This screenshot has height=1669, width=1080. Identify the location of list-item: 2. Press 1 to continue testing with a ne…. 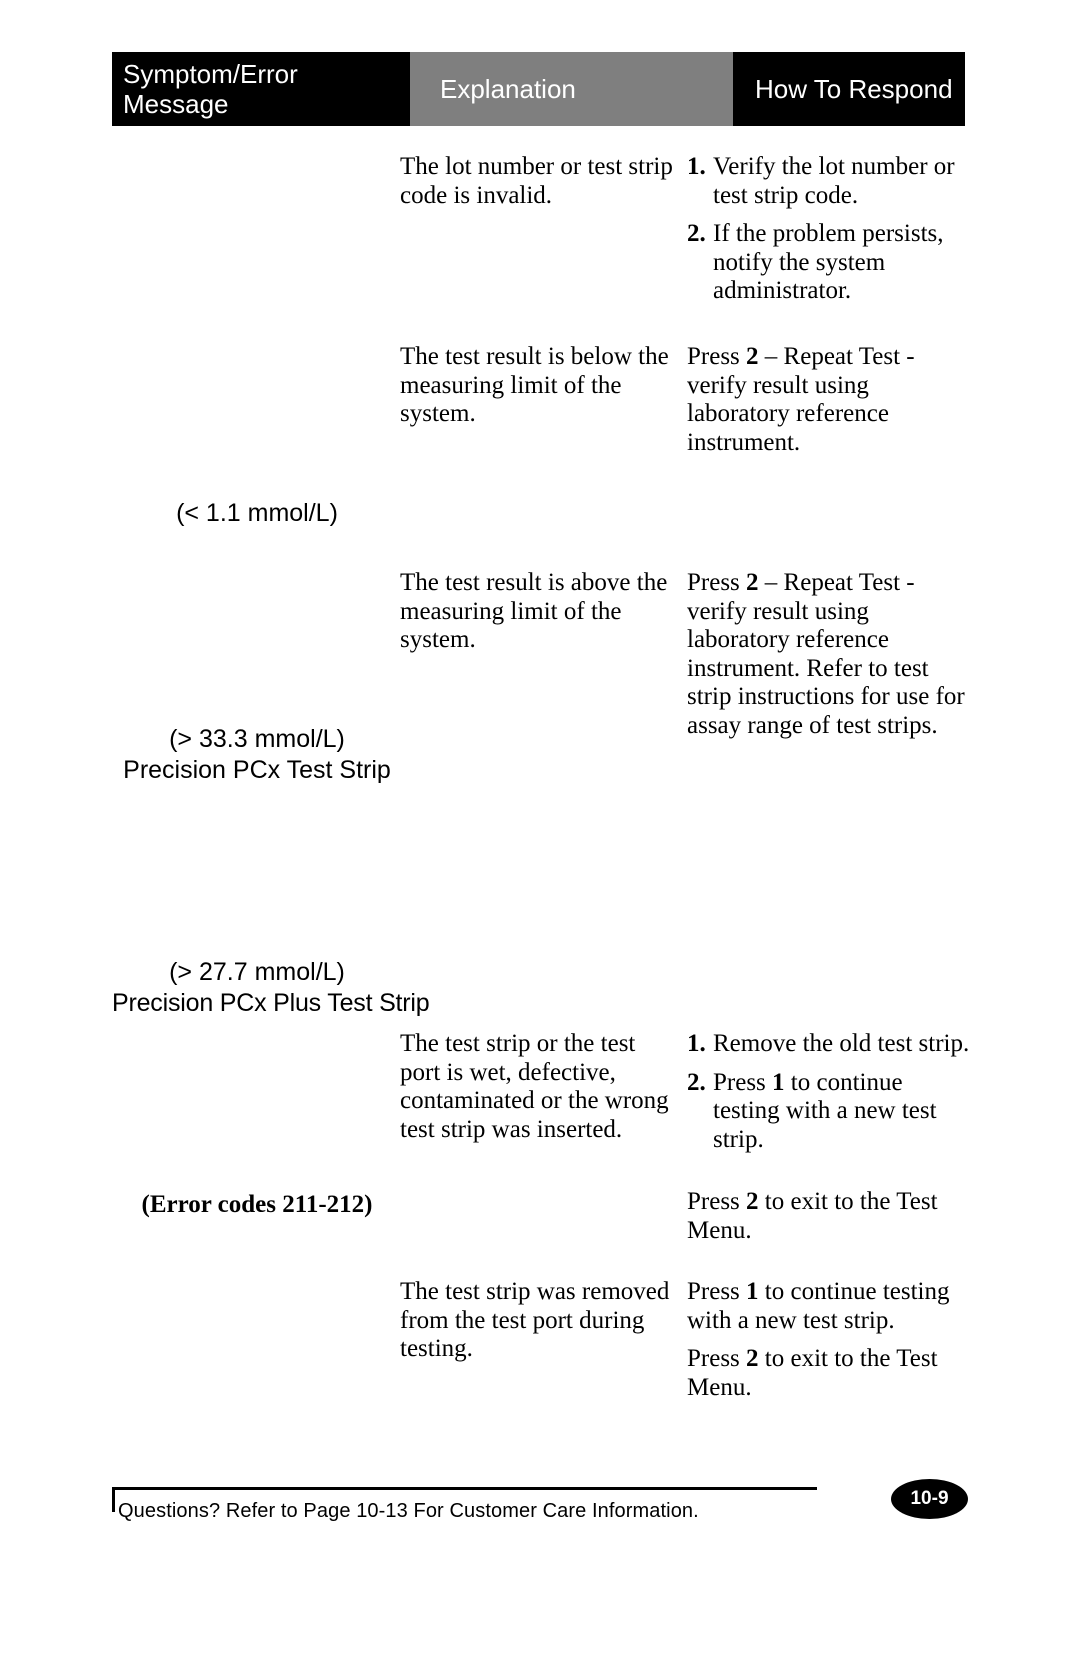
(829, 1112).